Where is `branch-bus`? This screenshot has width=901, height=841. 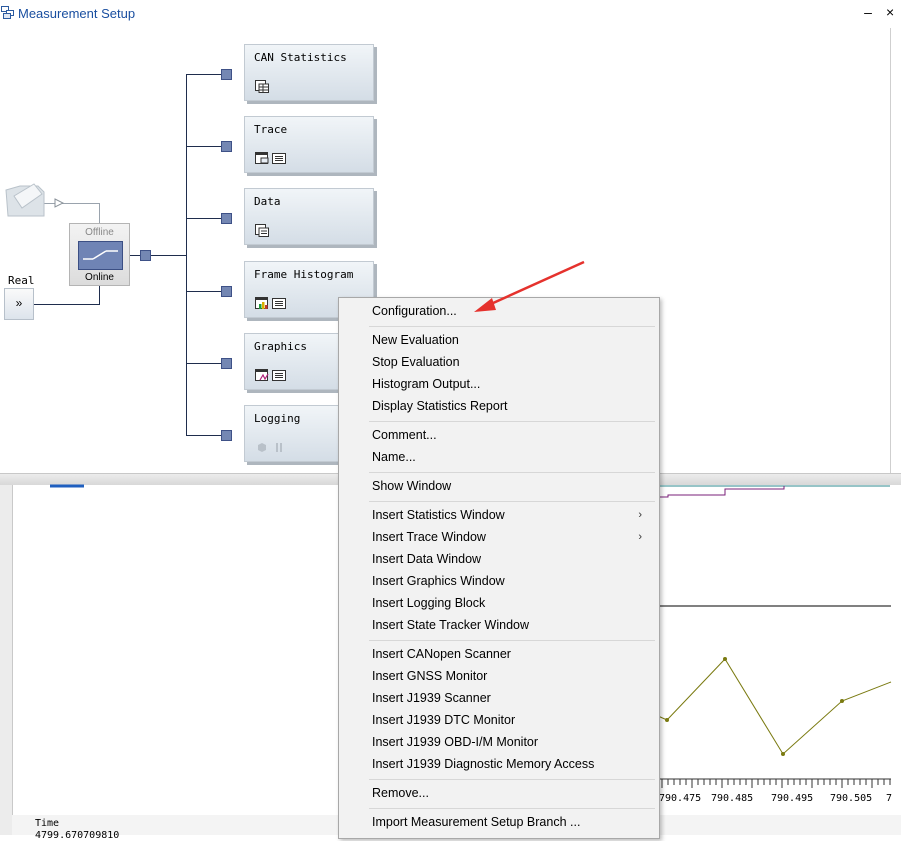
branch-bus is located at coordinates (186, 255).